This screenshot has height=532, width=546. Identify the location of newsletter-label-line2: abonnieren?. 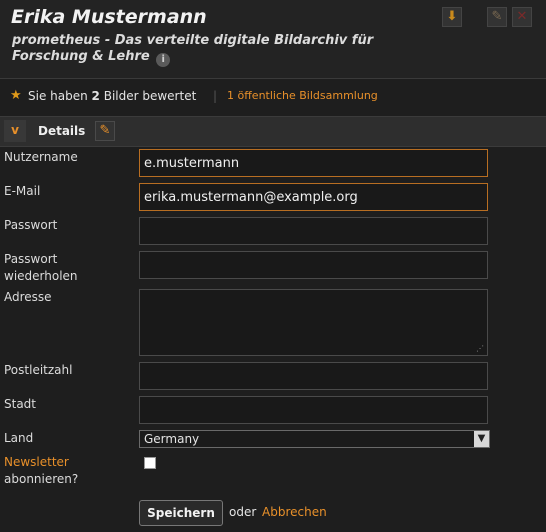
(41, 479).